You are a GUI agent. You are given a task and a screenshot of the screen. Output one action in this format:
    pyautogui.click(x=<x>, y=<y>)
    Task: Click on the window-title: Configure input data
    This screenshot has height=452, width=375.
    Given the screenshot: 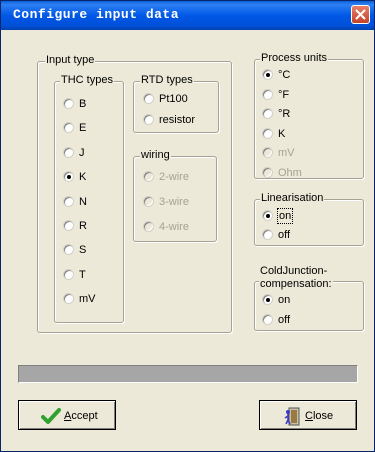 What is the action you would take?
    pyautogui.click(x=96, y=14)
    